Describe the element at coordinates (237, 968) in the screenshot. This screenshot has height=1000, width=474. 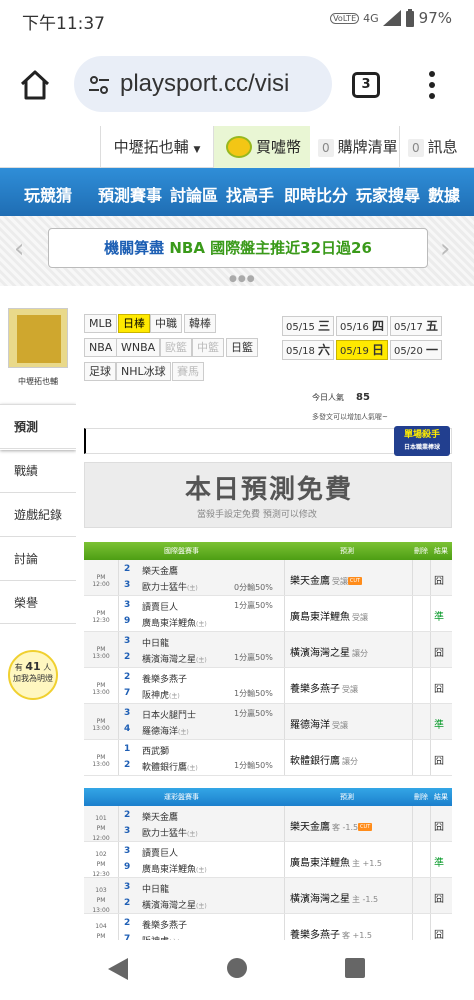
I see `home-circle-icon` at that location.